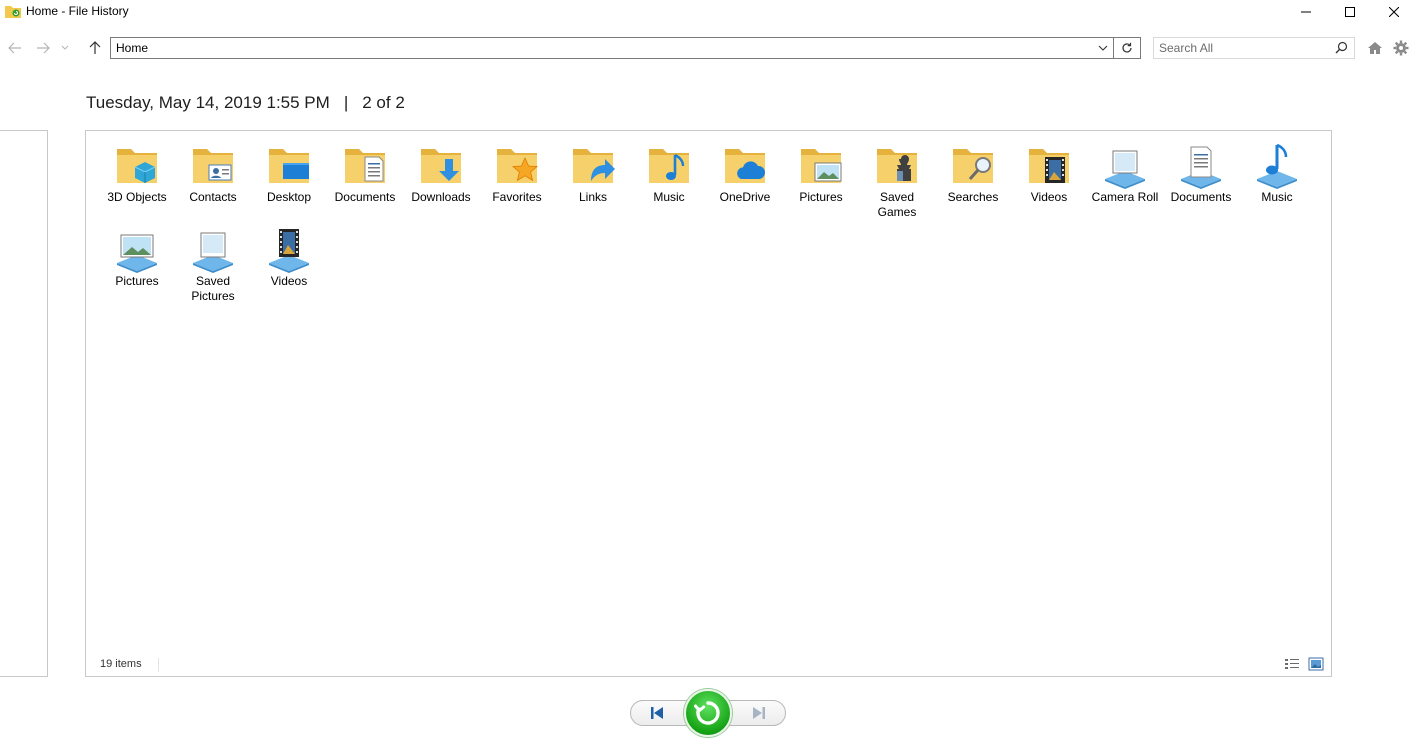 The width and height of the screenshot is (1417, 744). Describe the element at coordinates (1292, 664) in the screenshot. I see `details-view-icon` at that location.